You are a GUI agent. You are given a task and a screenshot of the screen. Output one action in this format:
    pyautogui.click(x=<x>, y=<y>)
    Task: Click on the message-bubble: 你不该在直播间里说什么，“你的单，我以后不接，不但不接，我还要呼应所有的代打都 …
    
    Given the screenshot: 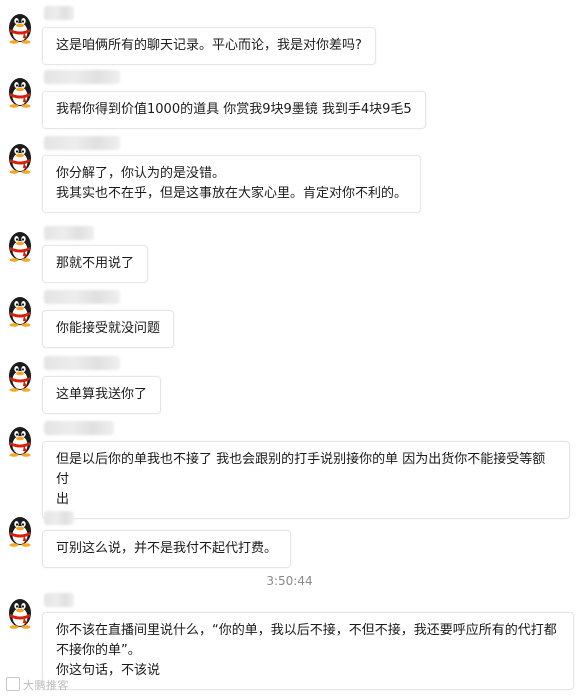 What is the action you would take?
    pyautogui.click(x=308, y=651)
    